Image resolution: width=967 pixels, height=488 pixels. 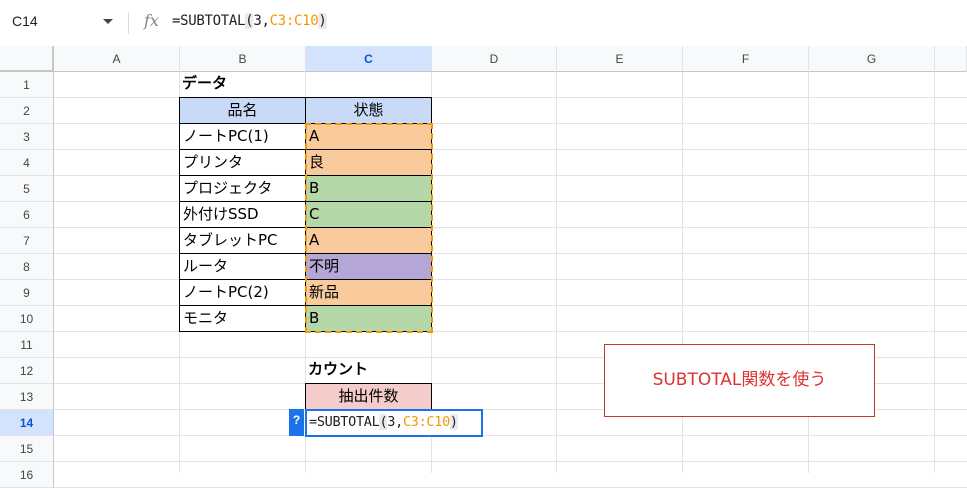 What do you see at coordinates (249, 21) in the screenshot?
I see `formula-input: =SUBTOTAL(3,C3:C10)` at bounding box center [249, 21].